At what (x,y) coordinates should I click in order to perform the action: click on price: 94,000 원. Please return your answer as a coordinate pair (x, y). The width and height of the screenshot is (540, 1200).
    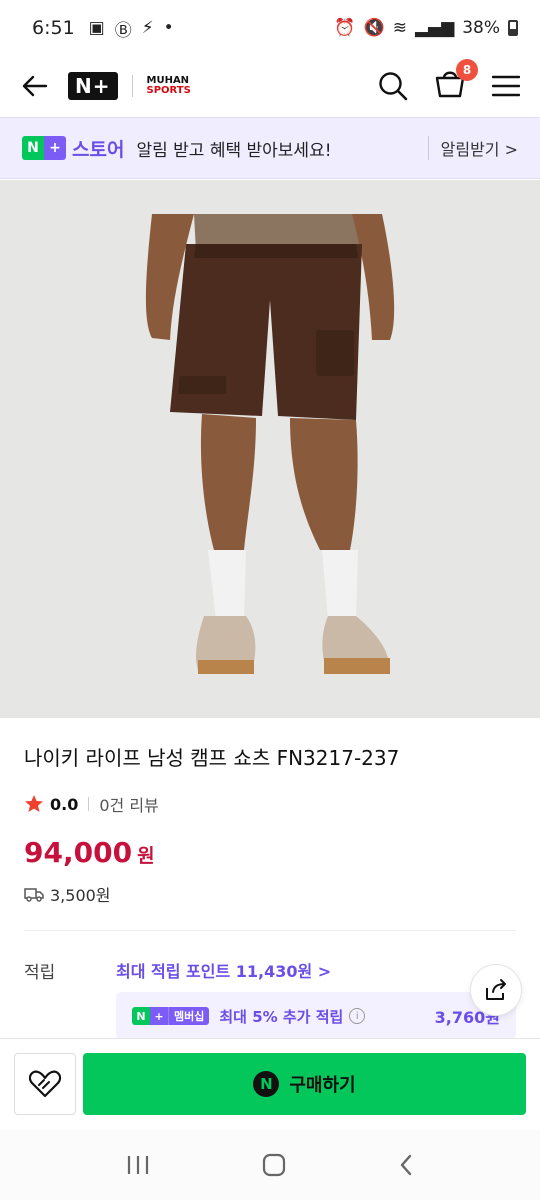
    Looking at the image, I should click on (89, 852).